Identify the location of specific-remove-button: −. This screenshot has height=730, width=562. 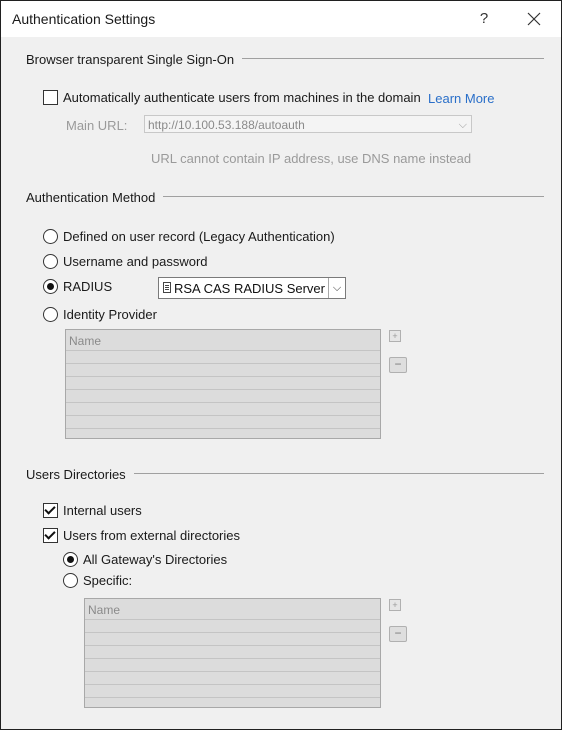
(398, 634).